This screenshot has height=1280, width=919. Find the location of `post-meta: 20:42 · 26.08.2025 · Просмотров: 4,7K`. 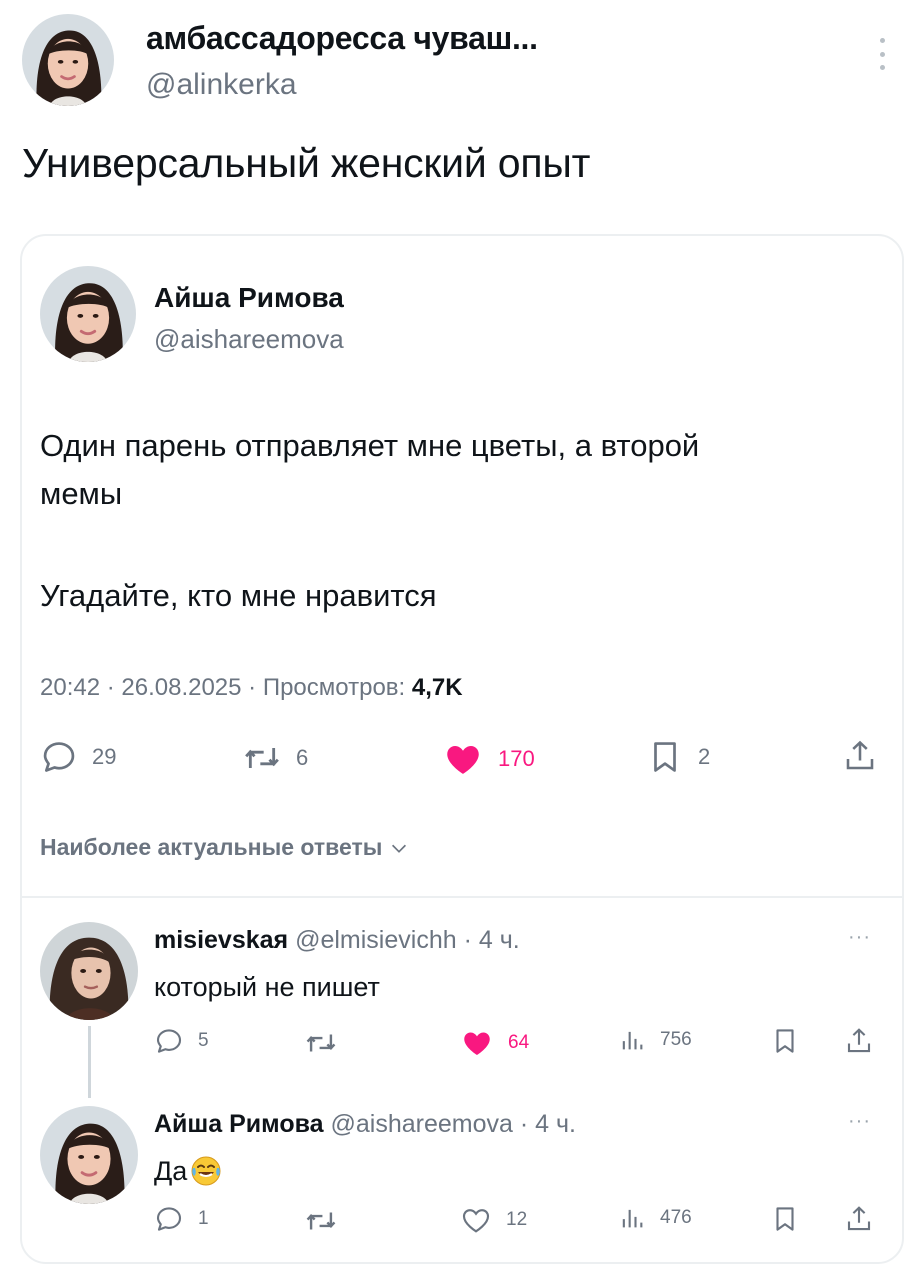

post-meta: 20:42 · 26.08.2025 · Просмотров: 4,7K is located at coordinates (251, 688).